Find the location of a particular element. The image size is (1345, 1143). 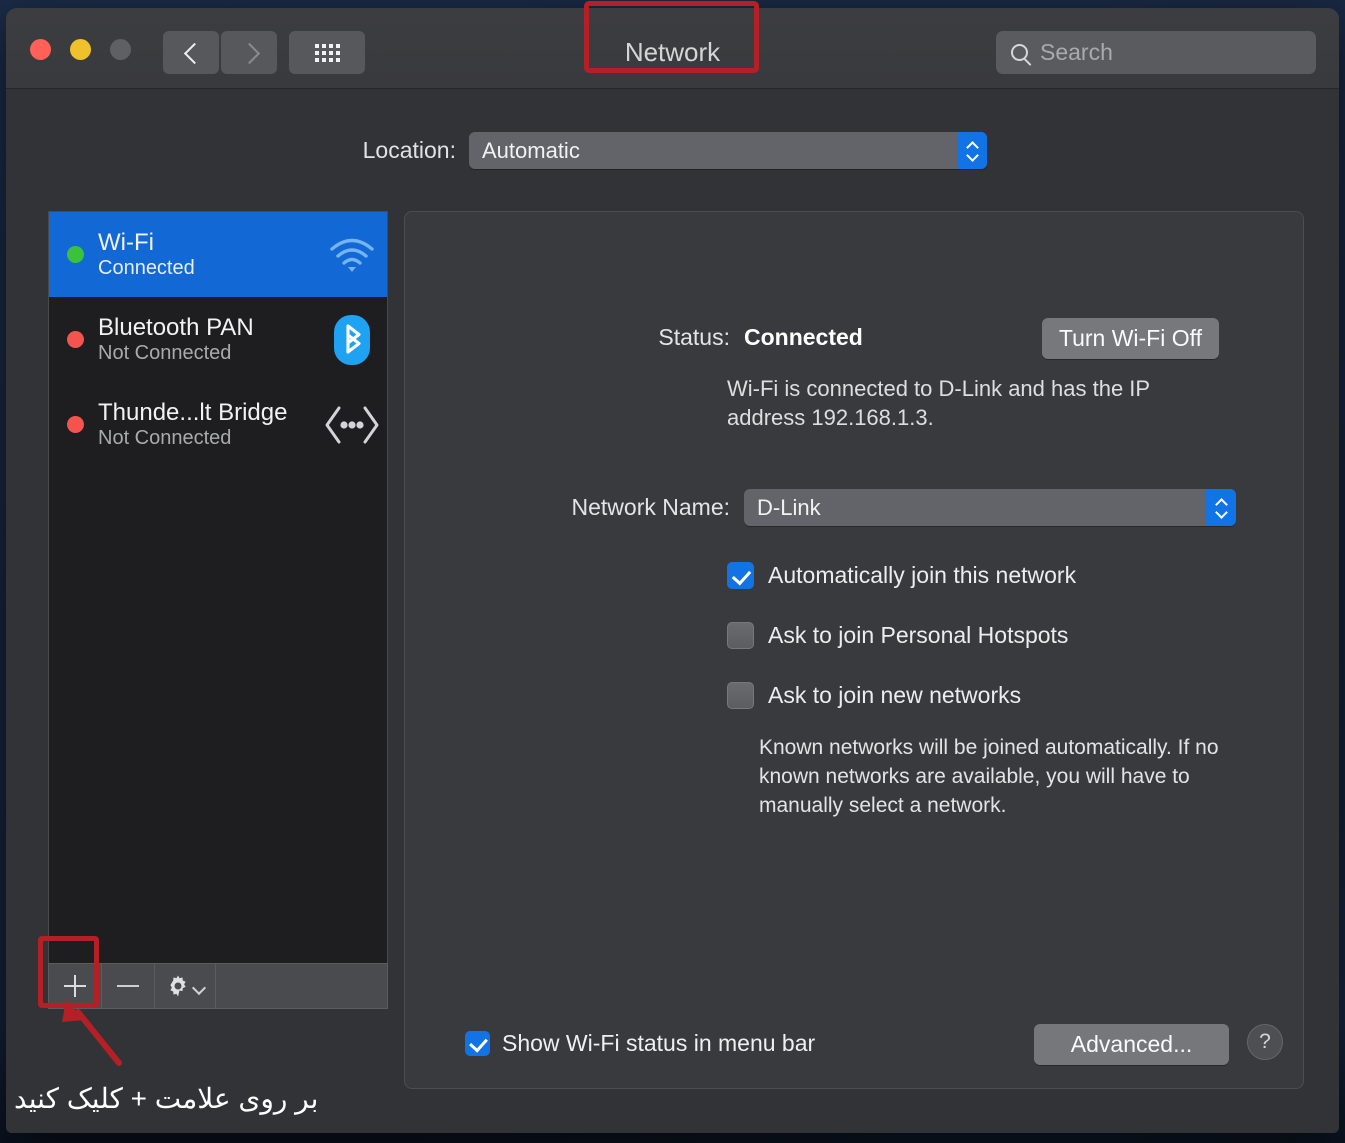

status-dot-connected is located at coordinates (75, 254).